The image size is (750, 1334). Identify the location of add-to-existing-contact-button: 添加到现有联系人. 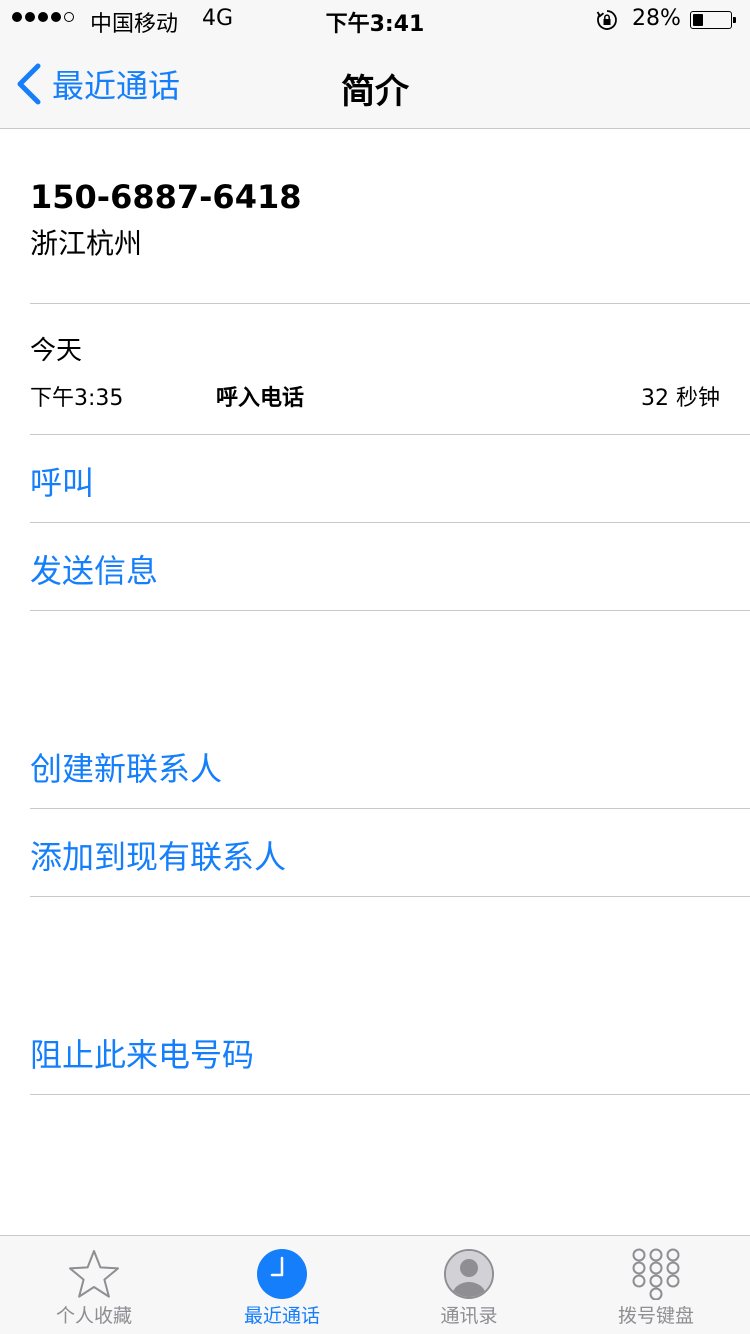
(158, 855).